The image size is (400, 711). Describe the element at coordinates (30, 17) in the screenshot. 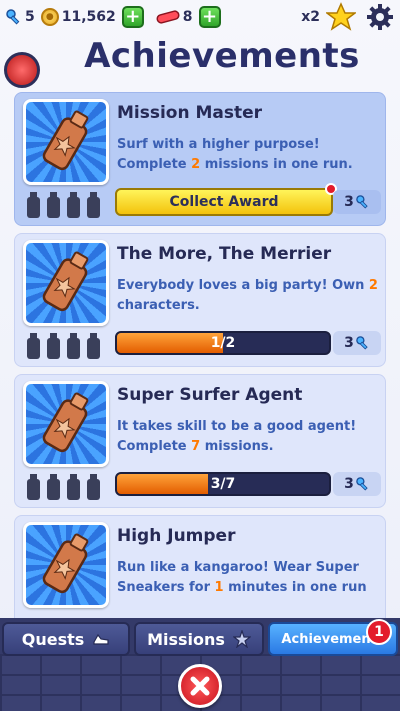

I see `keys-count: 5` at that location.